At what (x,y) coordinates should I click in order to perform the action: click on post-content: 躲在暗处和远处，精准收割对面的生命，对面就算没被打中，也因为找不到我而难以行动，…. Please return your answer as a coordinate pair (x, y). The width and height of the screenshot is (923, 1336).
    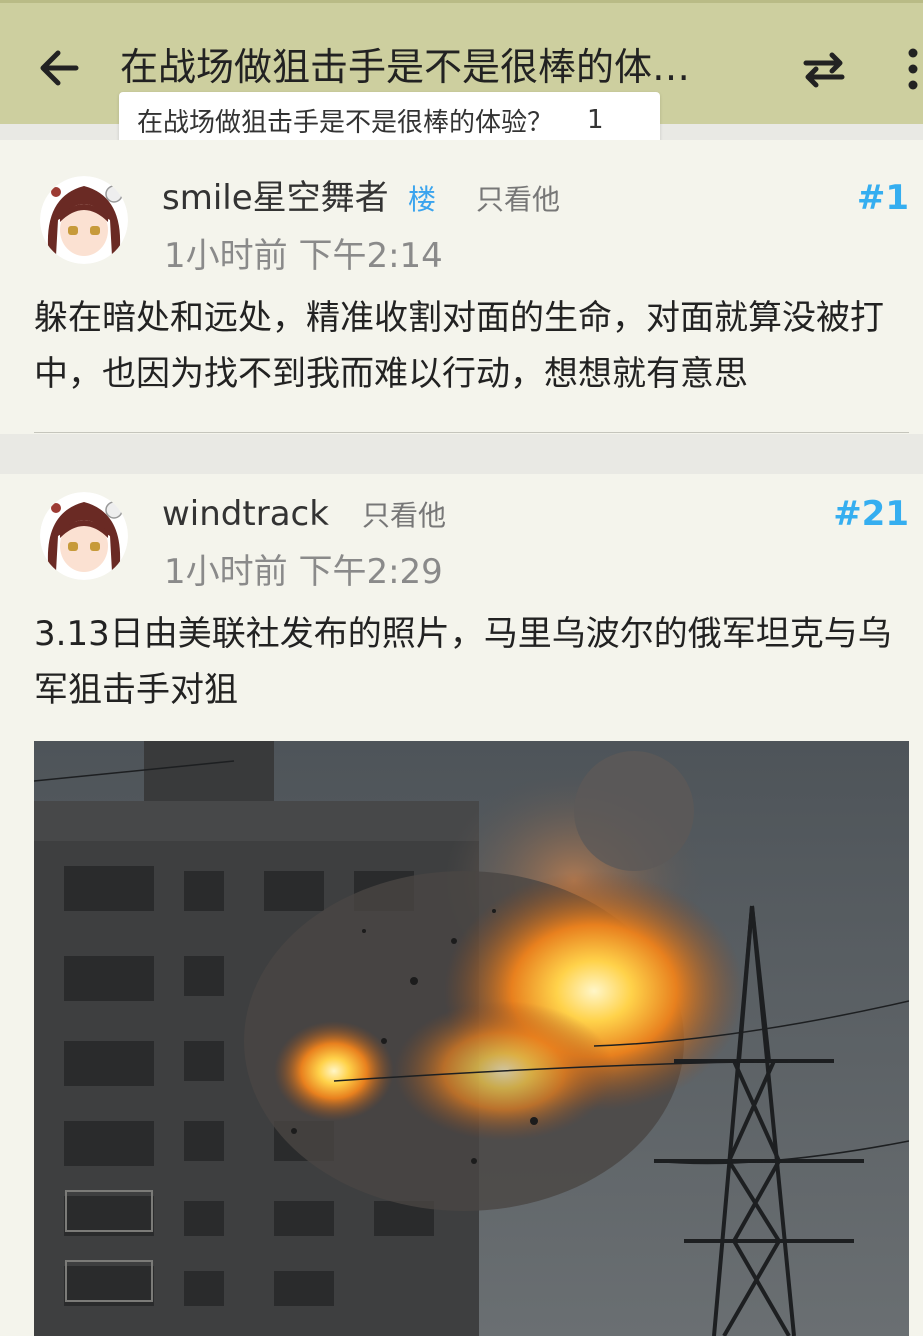
    Looking at the image, I should click on (459, 346).